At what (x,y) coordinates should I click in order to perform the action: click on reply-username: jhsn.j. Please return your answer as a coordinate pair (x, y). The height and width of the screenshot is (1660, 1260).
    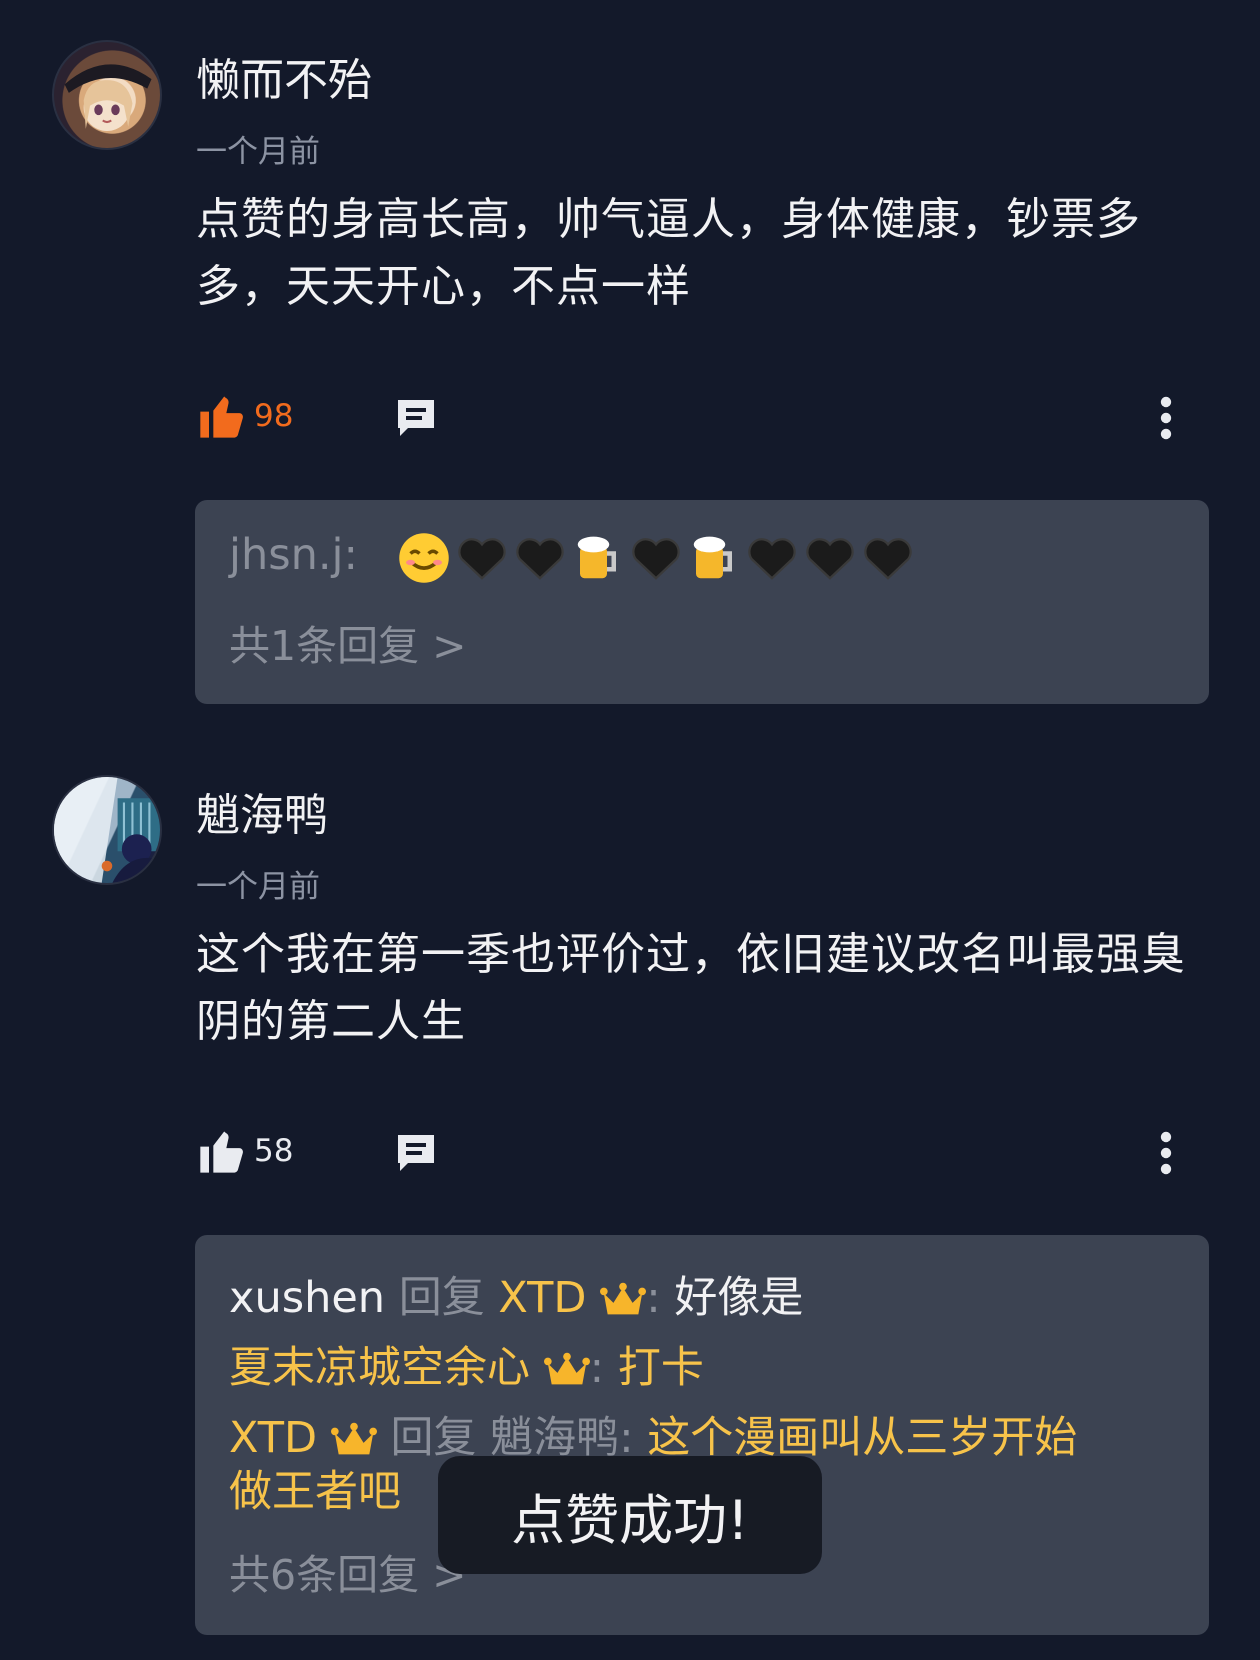
    Looking at the image, I should click on (286, 555).